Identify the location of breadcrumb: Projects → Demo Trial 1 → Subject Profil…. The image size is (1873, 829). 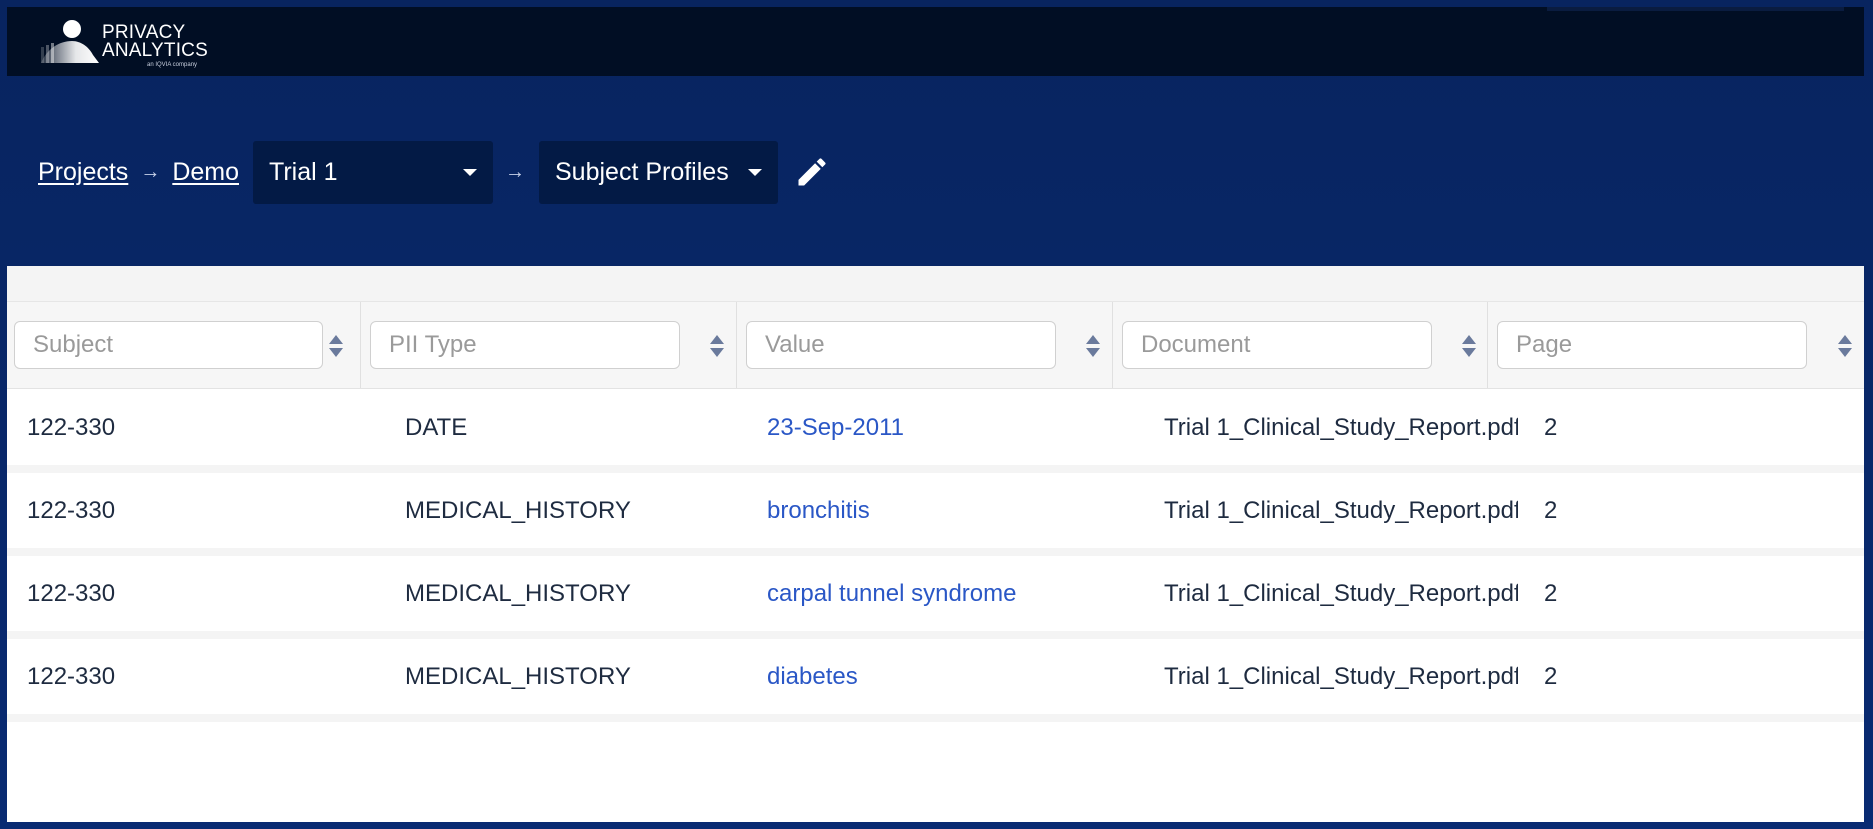
(434, 172).